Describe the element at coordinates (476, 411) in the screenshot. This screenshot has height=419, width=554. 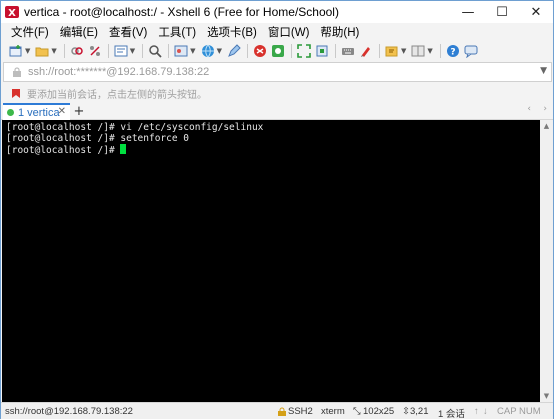
I see `scroll-up-icon: ↑` at that location.